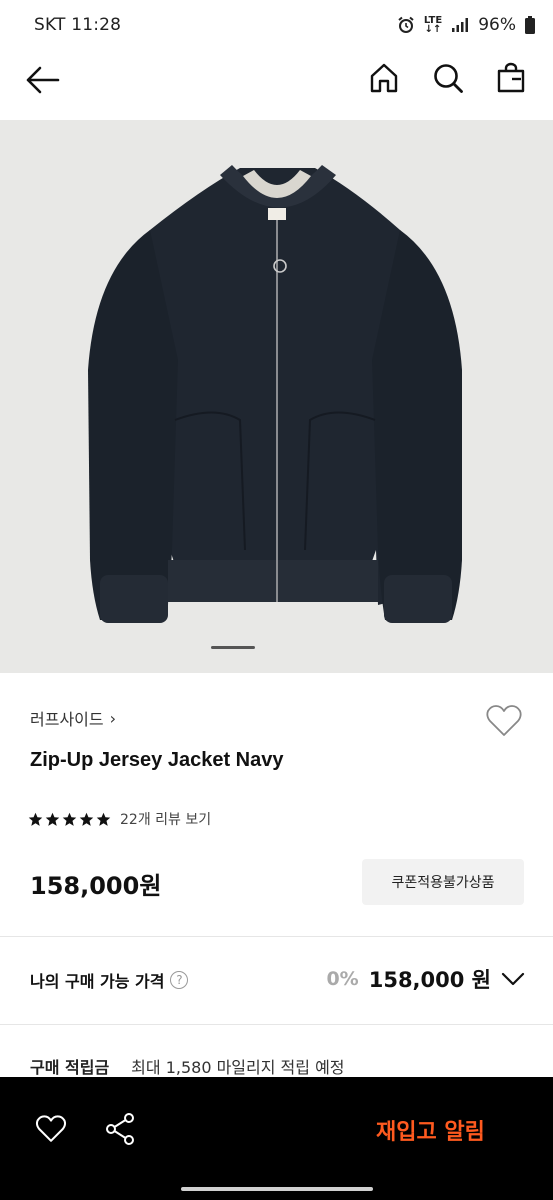 This screenshot has height=1200, width=553. I want to click on status-carrier-time: SKT 11:28, so click(78, 25).